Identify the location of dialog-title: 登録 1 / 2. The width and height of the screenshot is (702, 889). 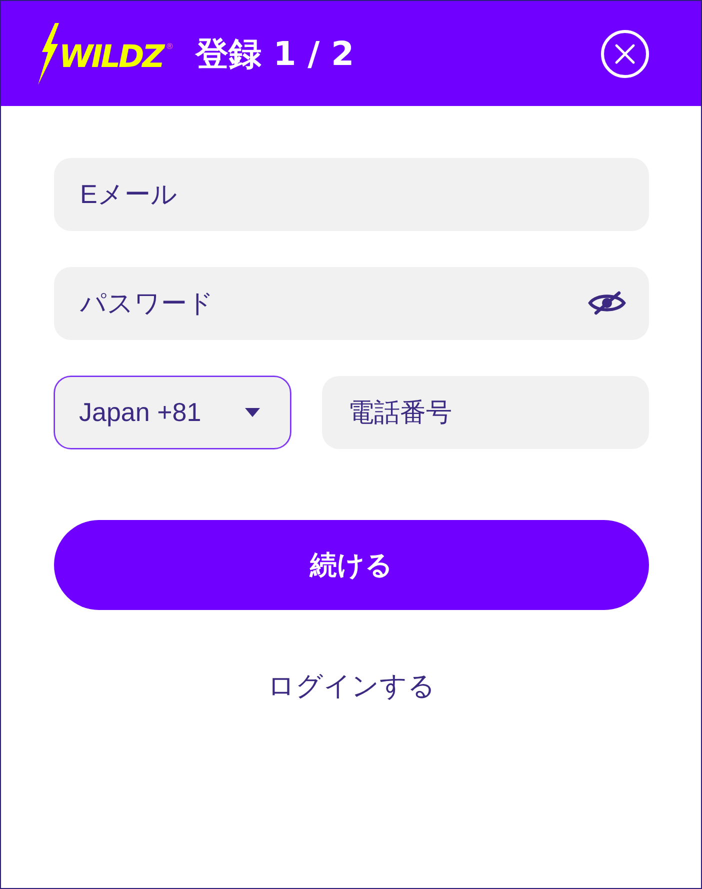
(275, 54).